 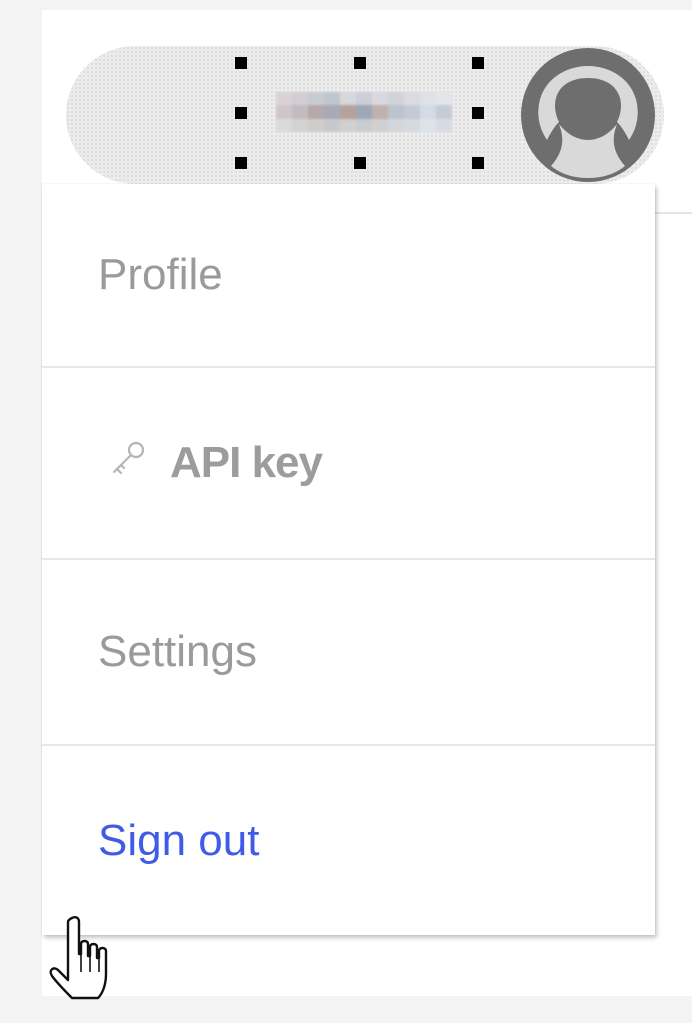 I want to click on username-redacted, so click(x=364, y=112).